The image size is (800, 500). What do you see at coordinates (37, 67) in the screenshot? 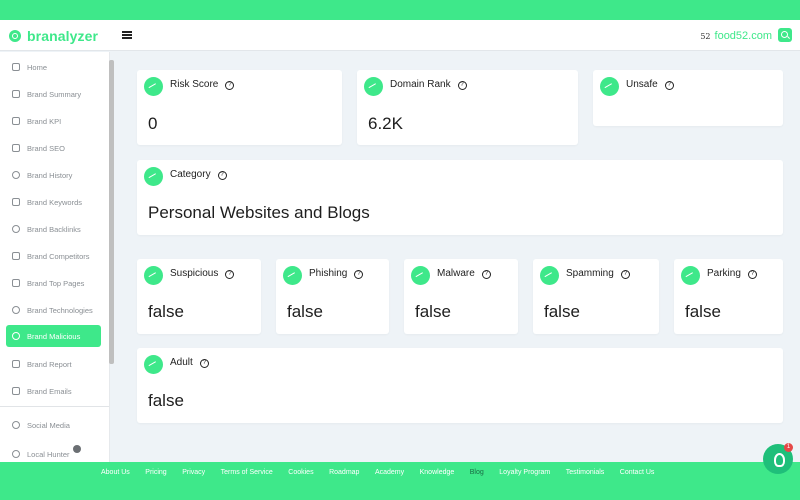
I see `sidebar-item-label: Home` at bounding box center [37, 67].